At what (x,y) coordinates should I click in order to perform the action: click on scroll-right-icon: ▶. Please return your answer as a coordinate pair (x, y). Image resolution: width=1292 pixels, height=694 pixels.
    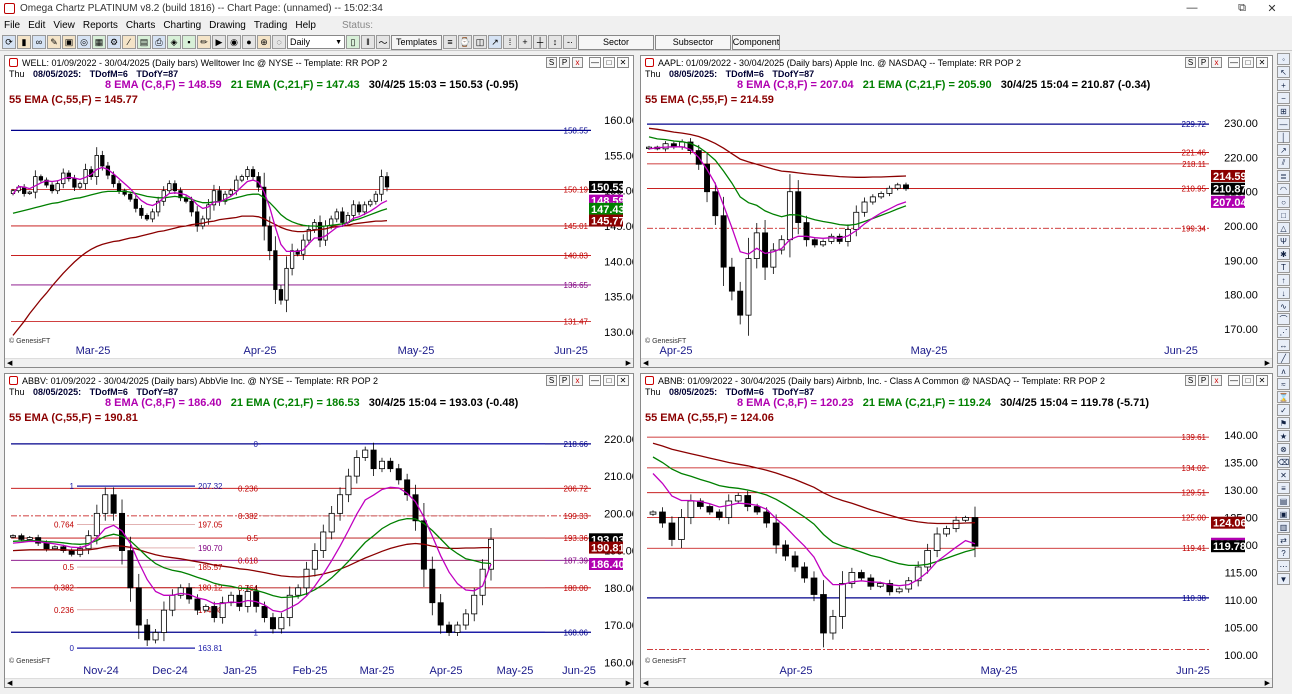
    Looking at the image, I should click on (628, 683).